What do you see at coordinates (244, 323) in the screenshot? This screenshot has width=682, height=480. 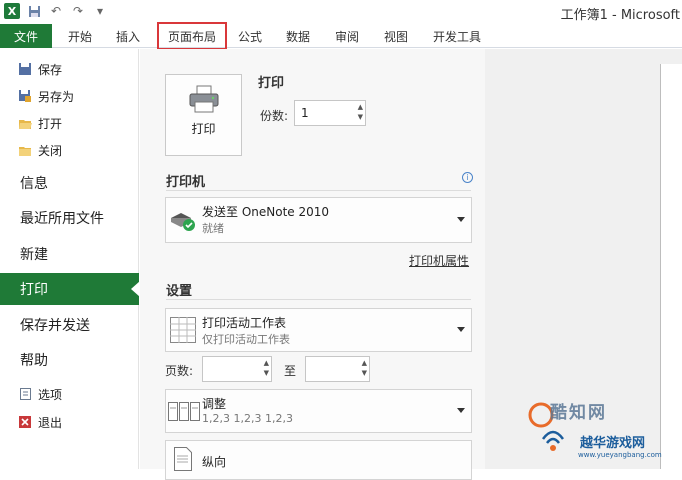 I see `print-what-title: 打印活动工作表` at bounding box center [244, 323].